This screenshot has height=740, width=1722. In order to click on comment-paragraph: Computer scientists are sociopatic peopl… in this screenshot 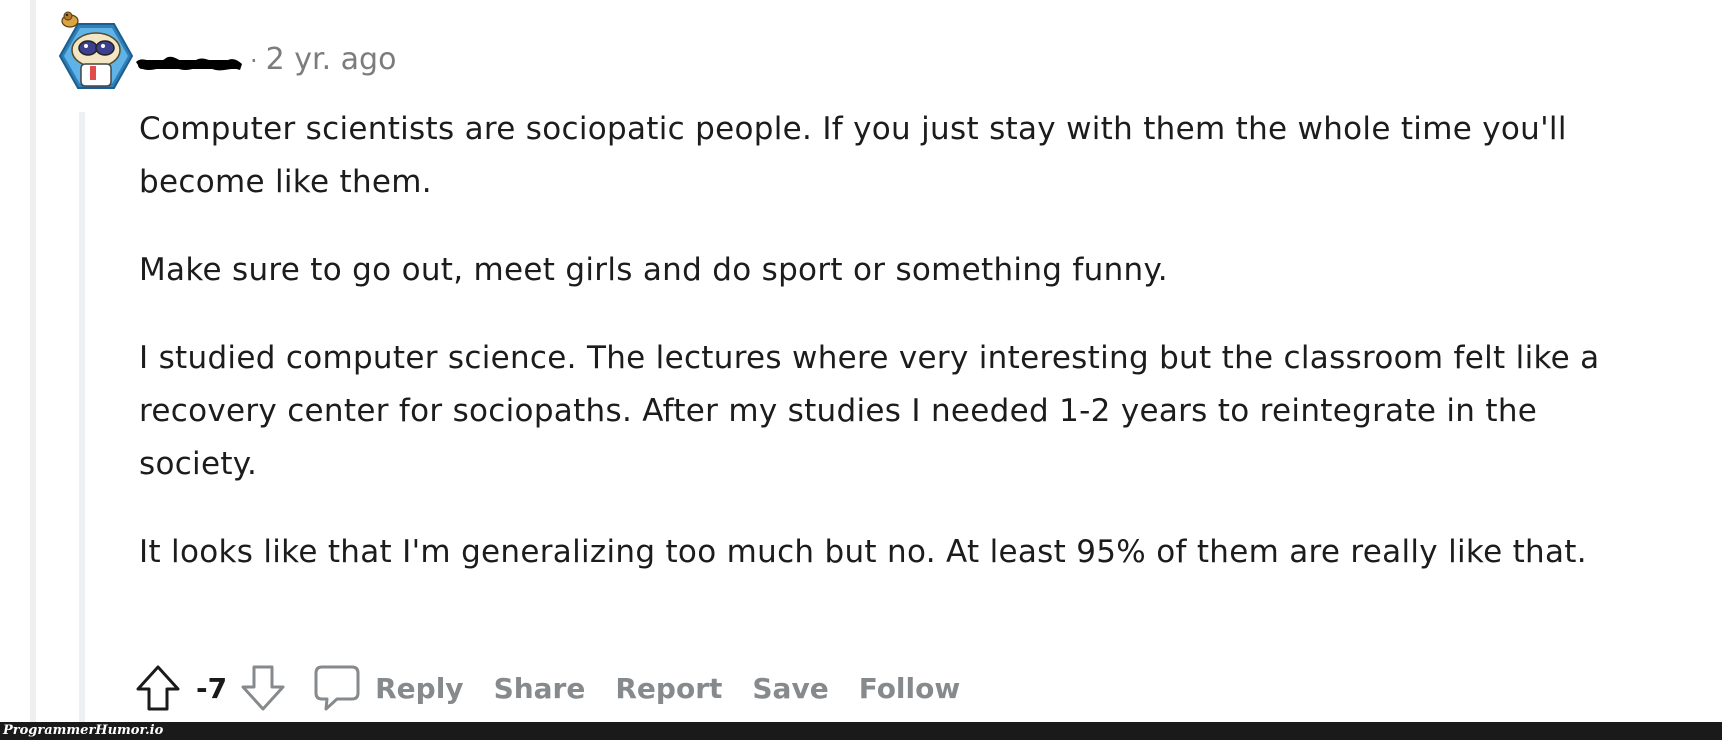, I will do `click(853, 155)`.